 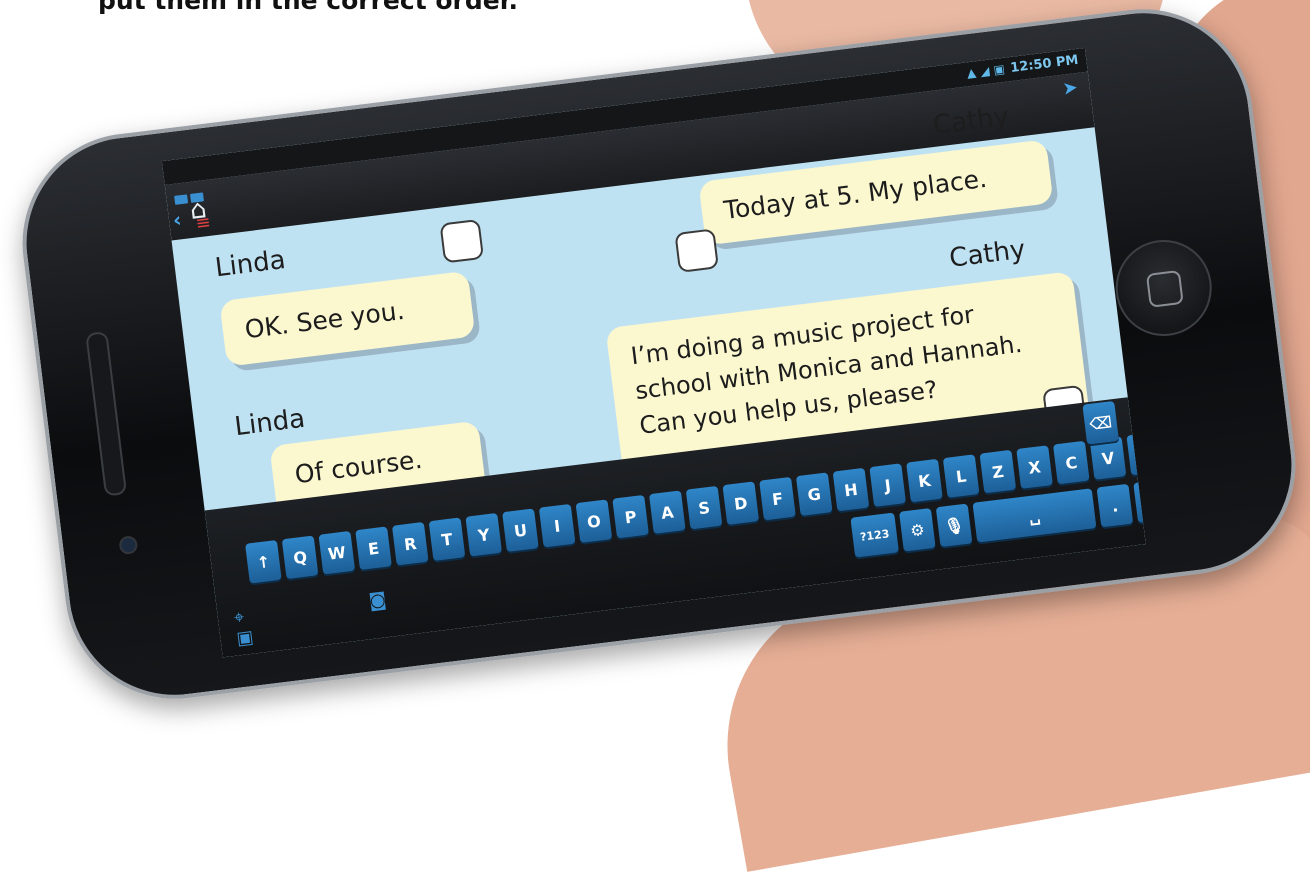 I want to click on keyboard-key: F, so click(x=777, y=498).